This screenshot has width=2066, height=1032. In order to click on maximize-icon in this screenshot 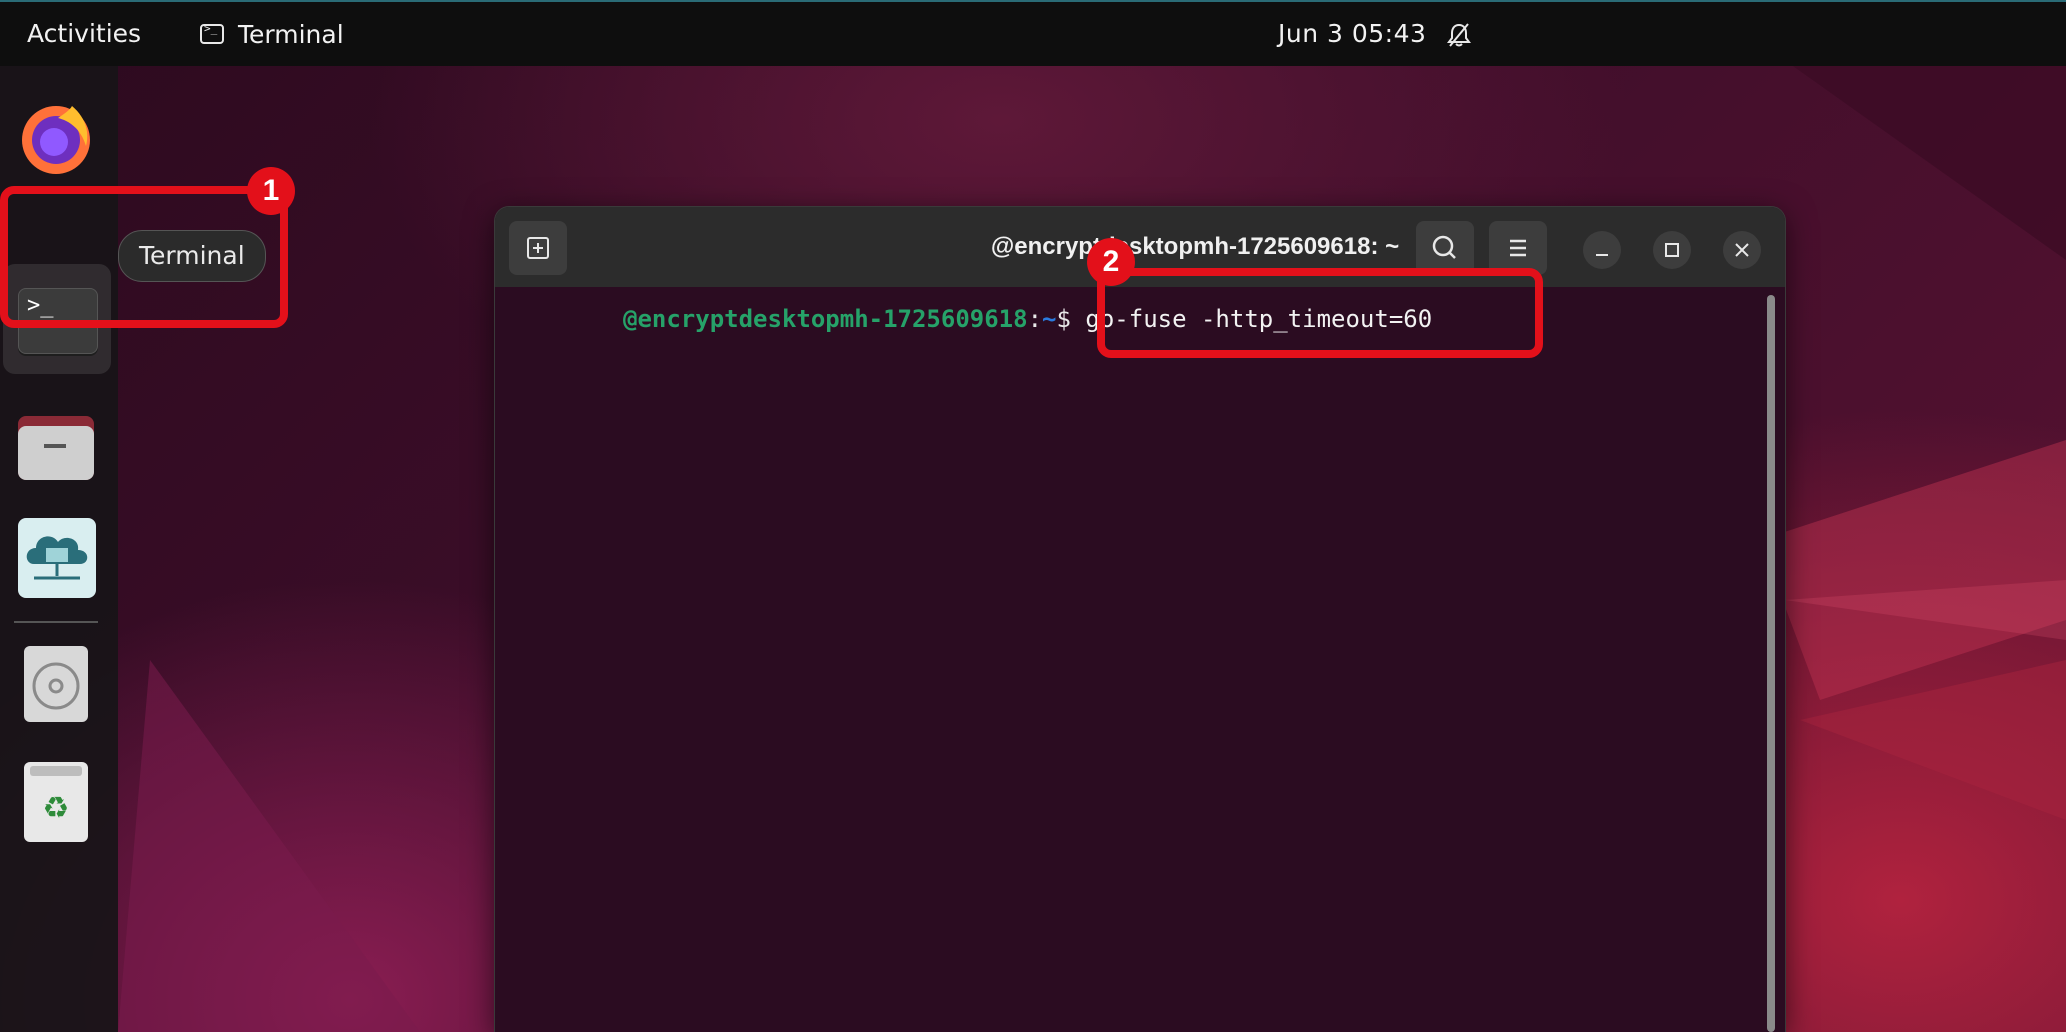, I will do `click(1672, 250)`.